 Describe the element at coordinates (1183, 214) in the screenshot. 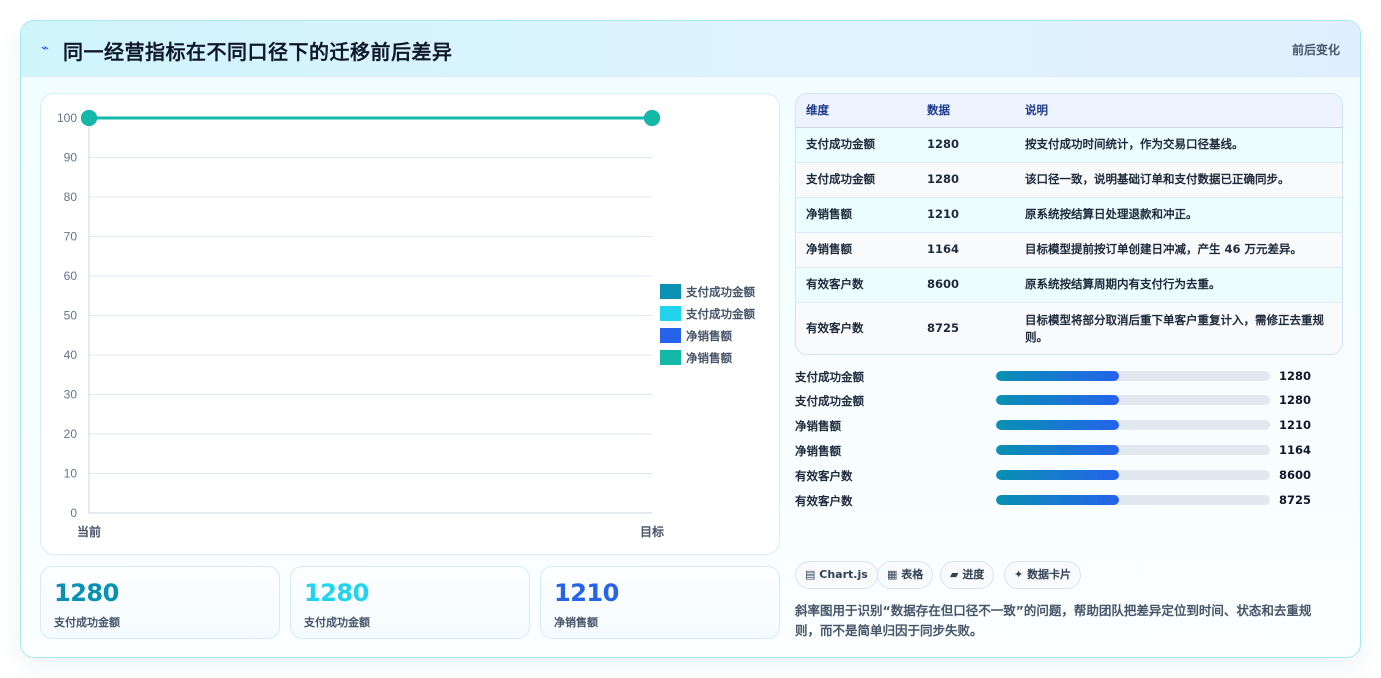

I see `cell-description: 原系统按结算日处理退款和冲正。` at that location.